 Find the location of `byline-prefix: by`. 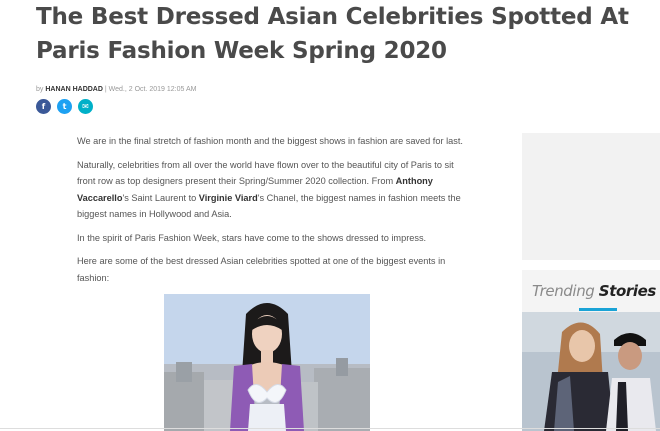

byline-prefix: by is located at coordinates (40, 89).